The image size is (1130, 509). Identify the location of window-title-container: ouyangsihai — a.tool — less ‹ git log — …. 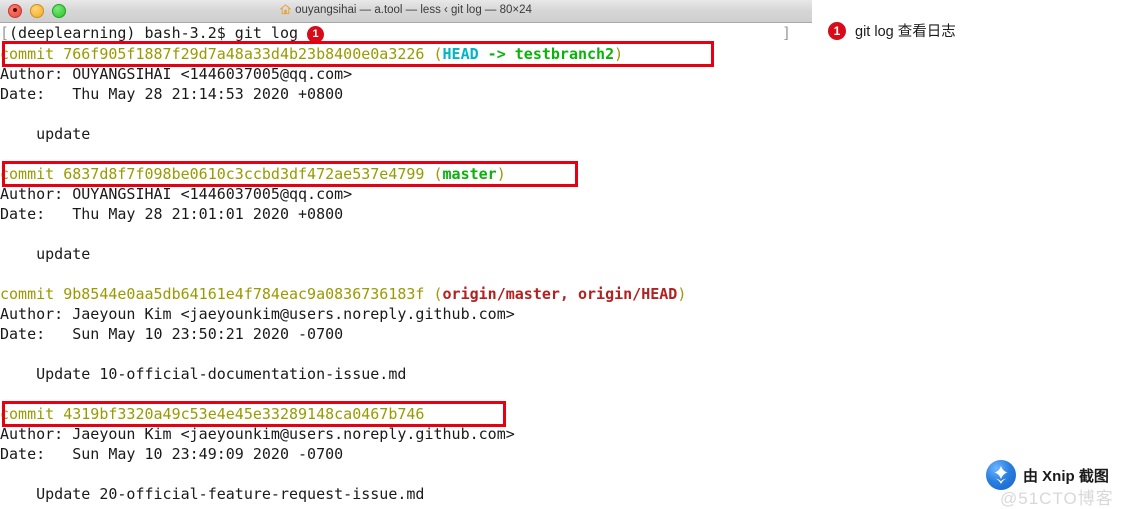
(406, 11).